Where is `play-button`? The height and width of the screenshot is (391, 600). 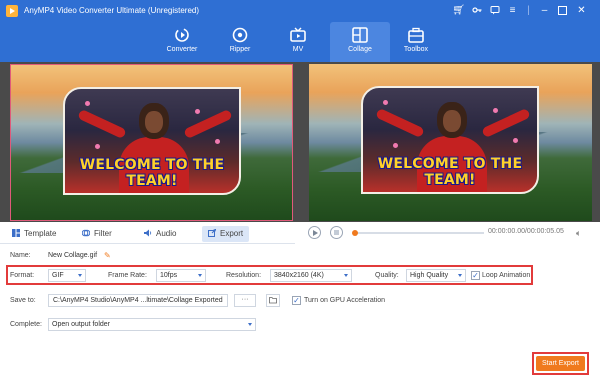
play-button is located at coordinates (314, 232).